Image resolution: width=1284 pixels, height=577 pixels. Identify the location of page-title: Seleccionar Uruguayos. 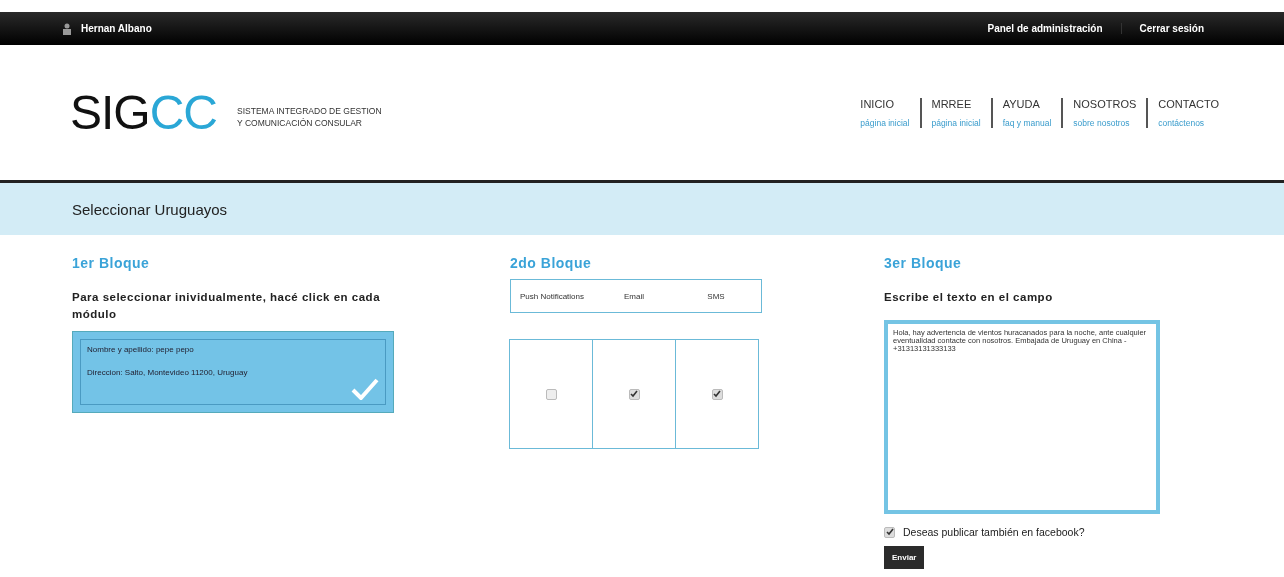
(150, 209).